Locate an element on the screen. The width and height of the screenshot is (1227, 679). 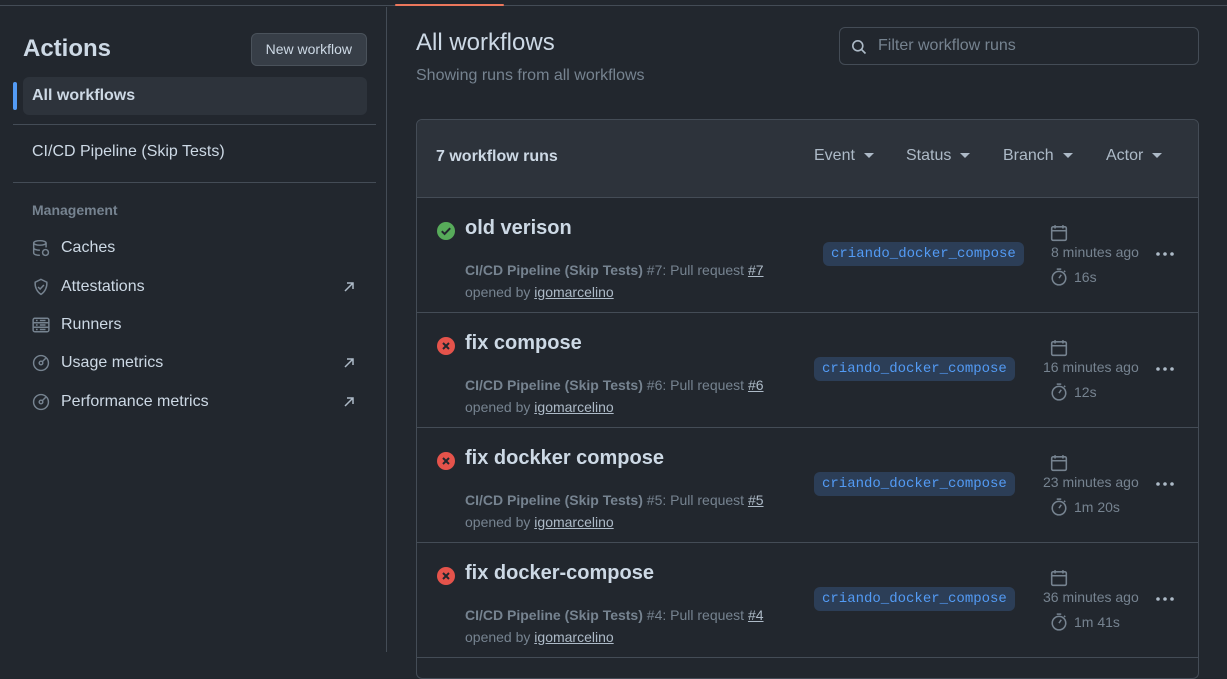
filter-input is located at coordinates (1033, 46).